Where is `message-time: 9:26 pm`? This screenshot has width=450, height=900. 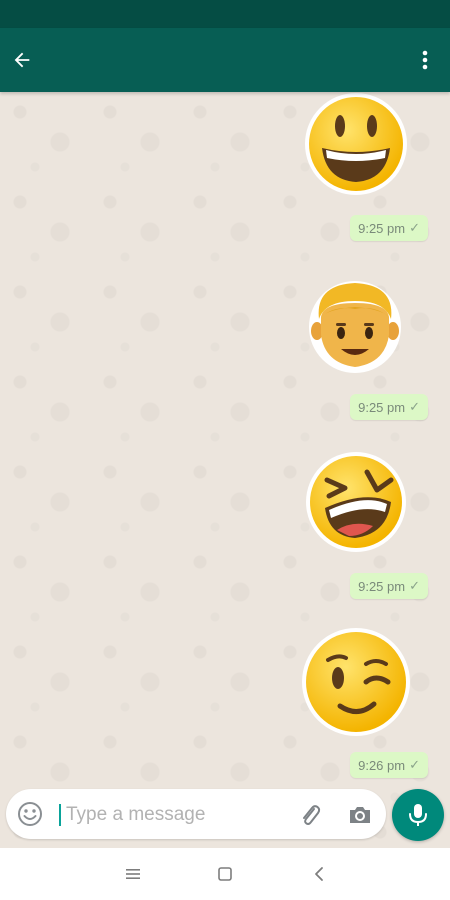 message-time: 9:26 pm is located at coordinates (382, 765).